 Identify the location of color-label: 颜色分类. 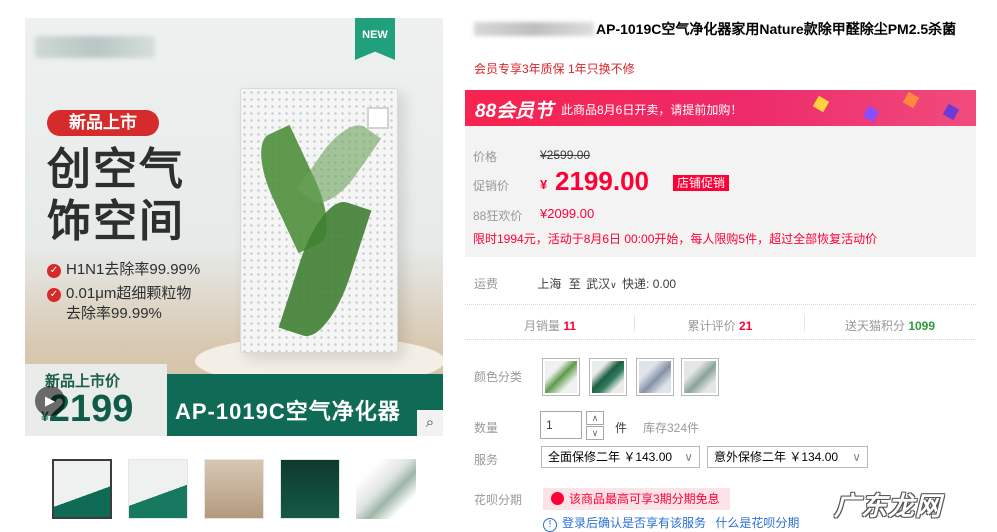
(498, 377).